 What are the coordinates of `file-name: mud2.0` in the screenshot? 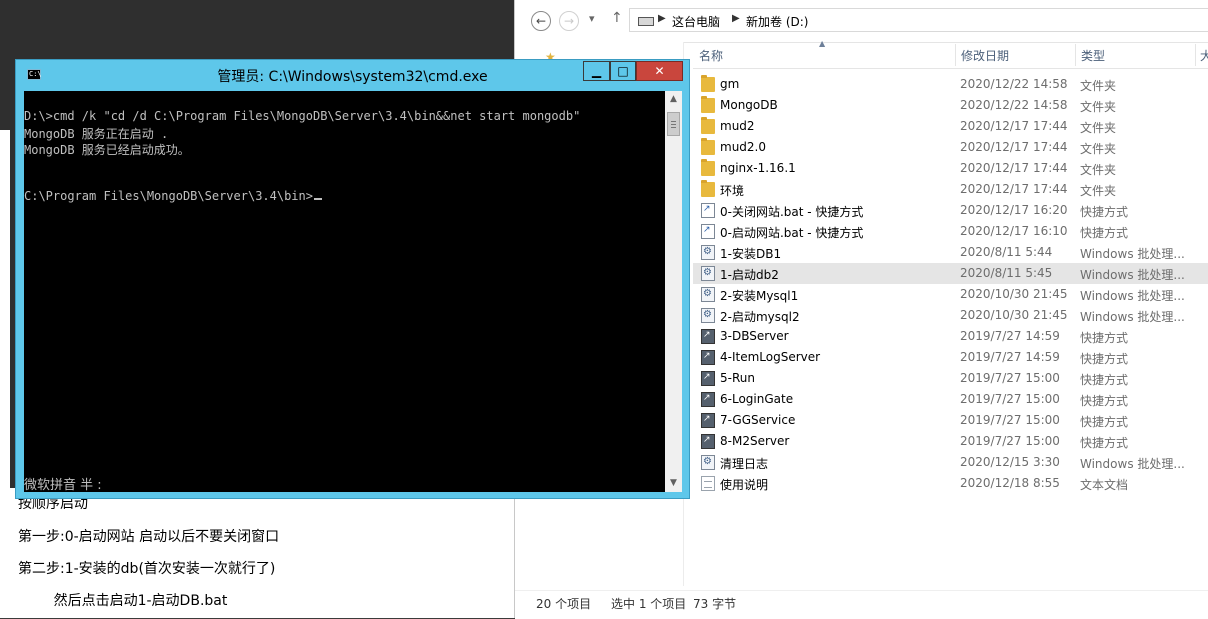 It's located at (743, 147).